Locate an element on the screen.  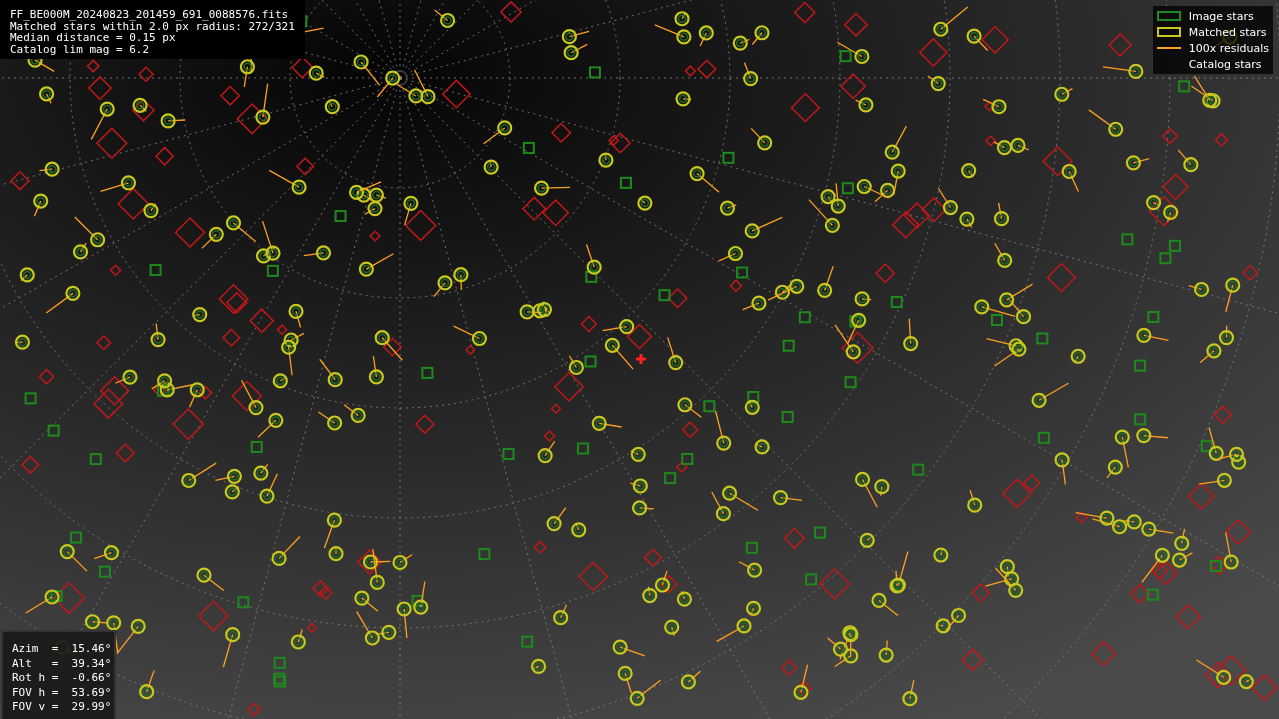
pointing-value: FOV v = 29.99° is located at coordinates (62, 707).